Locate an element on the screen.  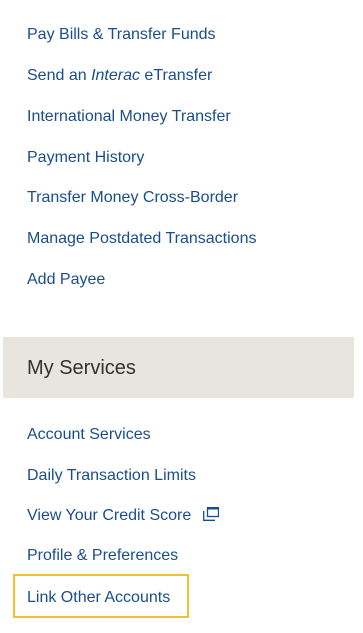
external-window-icon is located at coordinates (211, 513).